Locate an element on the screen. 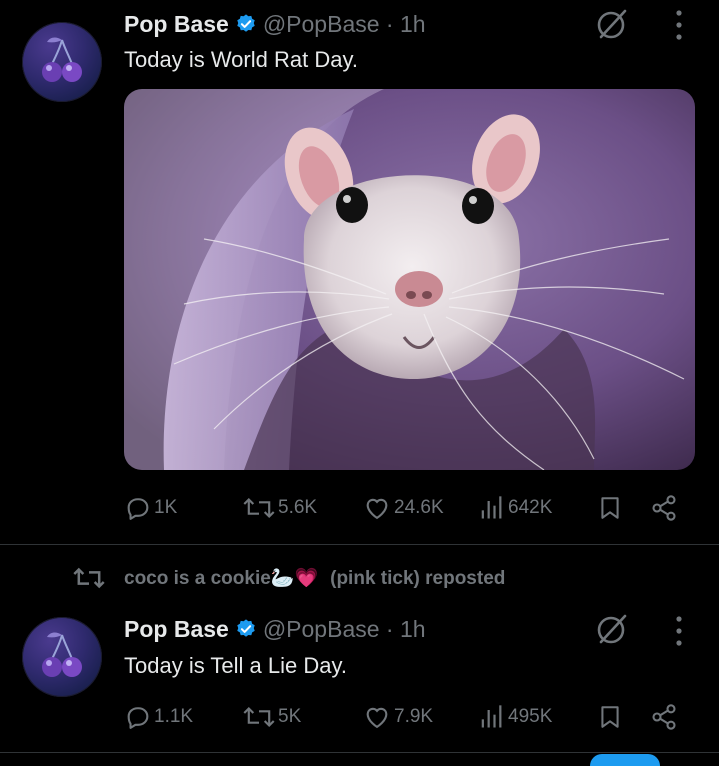  views-button: 642K is located at coordinates (514, 508).